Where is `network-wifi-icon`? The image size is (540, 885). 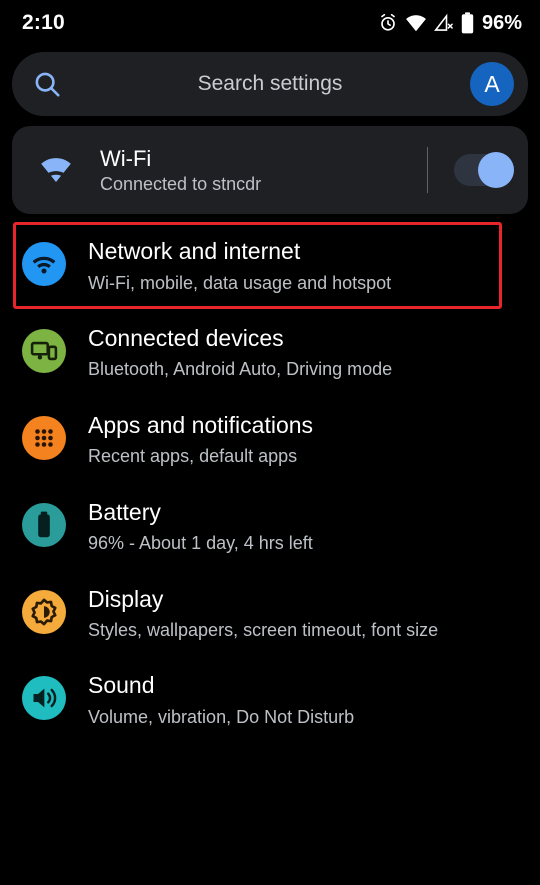 network-wifi-icon is located at coordinates (44, 264).